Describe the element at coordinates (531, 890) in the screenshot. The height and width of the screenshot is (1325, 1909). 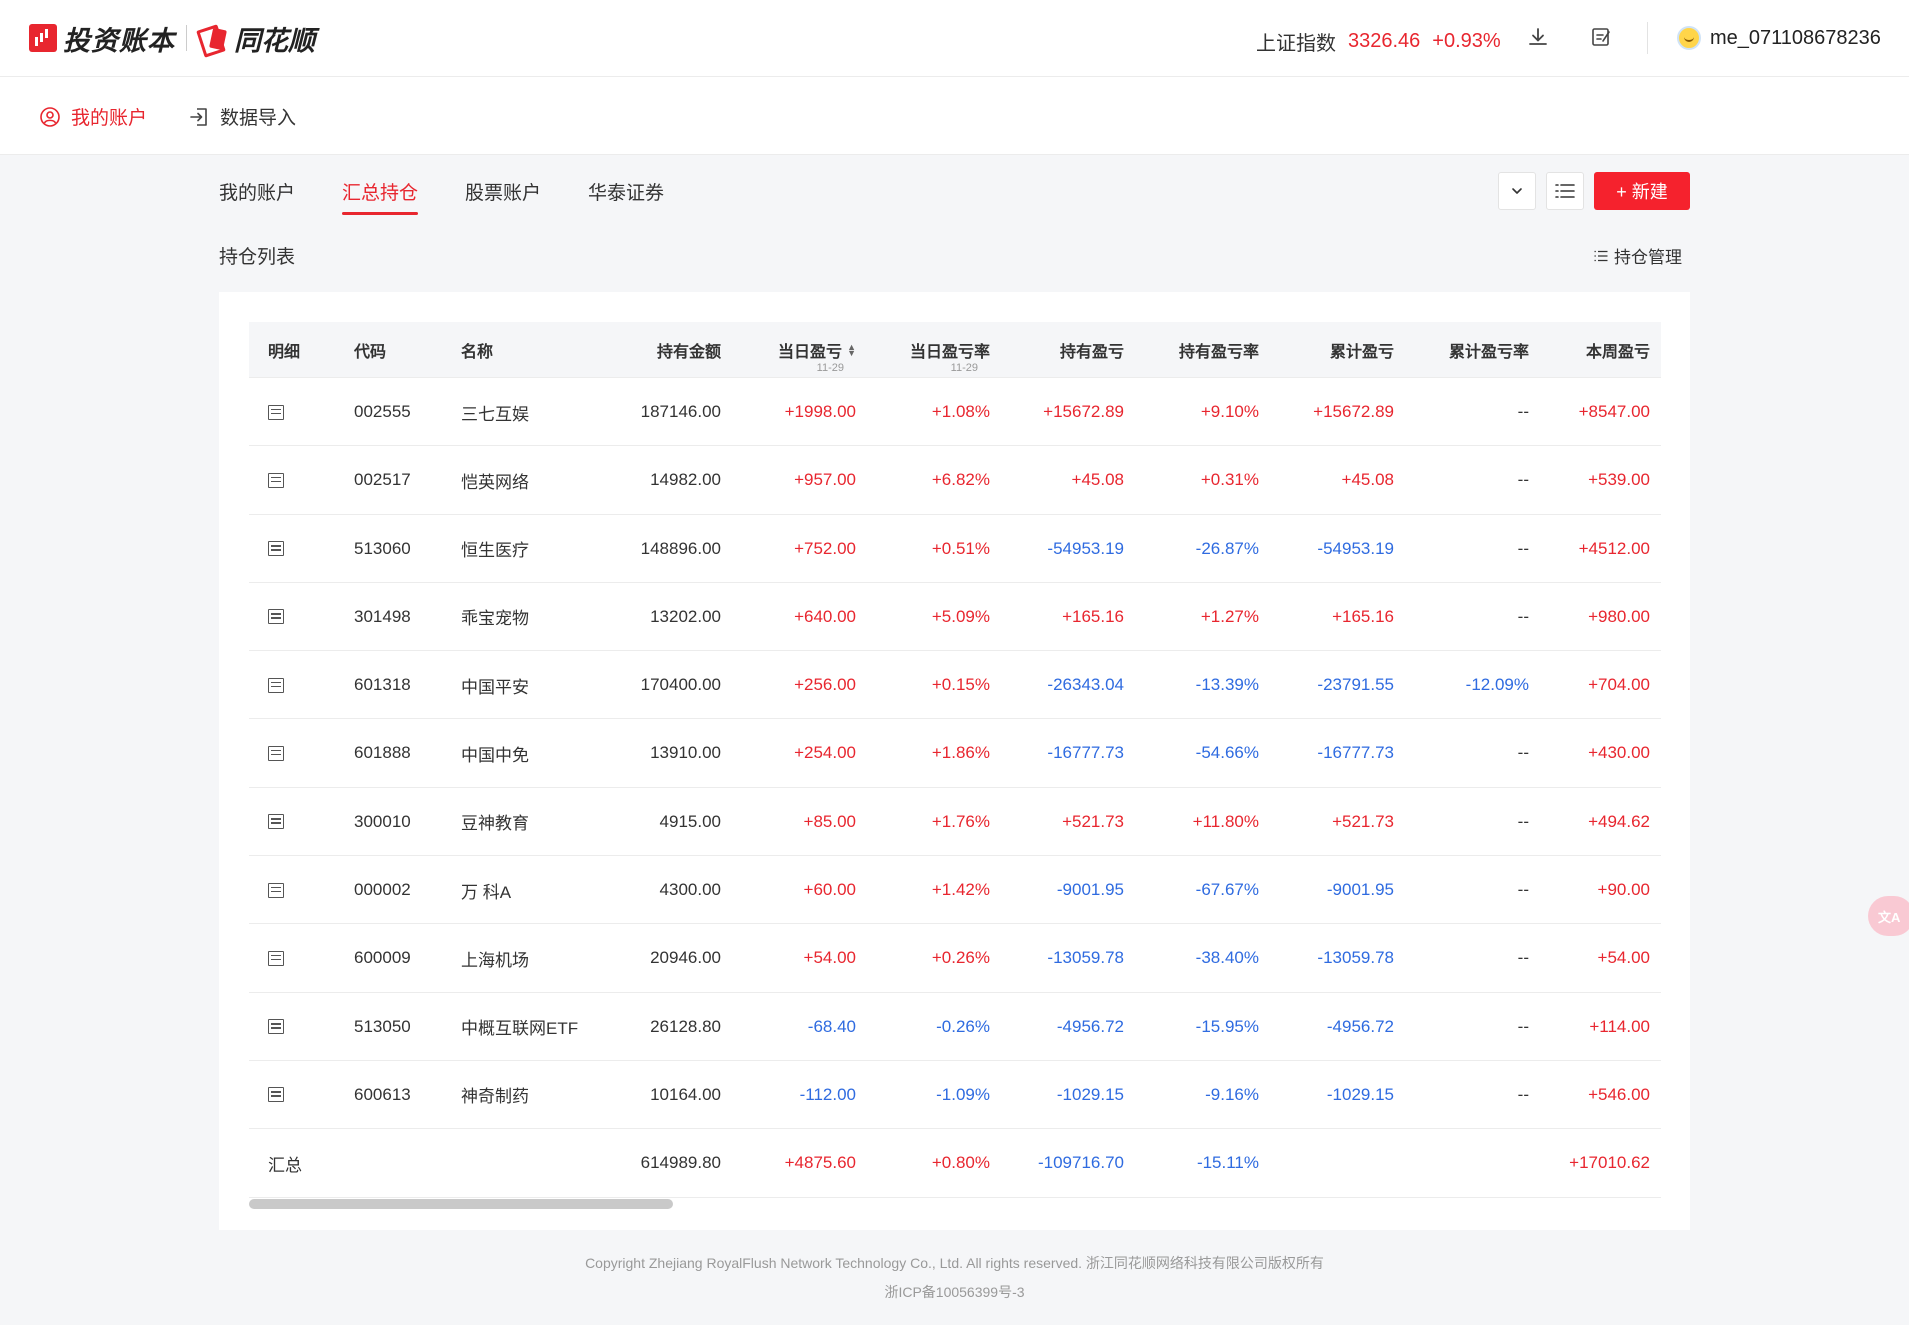
I see `cell-name: 万 科A` at that location.